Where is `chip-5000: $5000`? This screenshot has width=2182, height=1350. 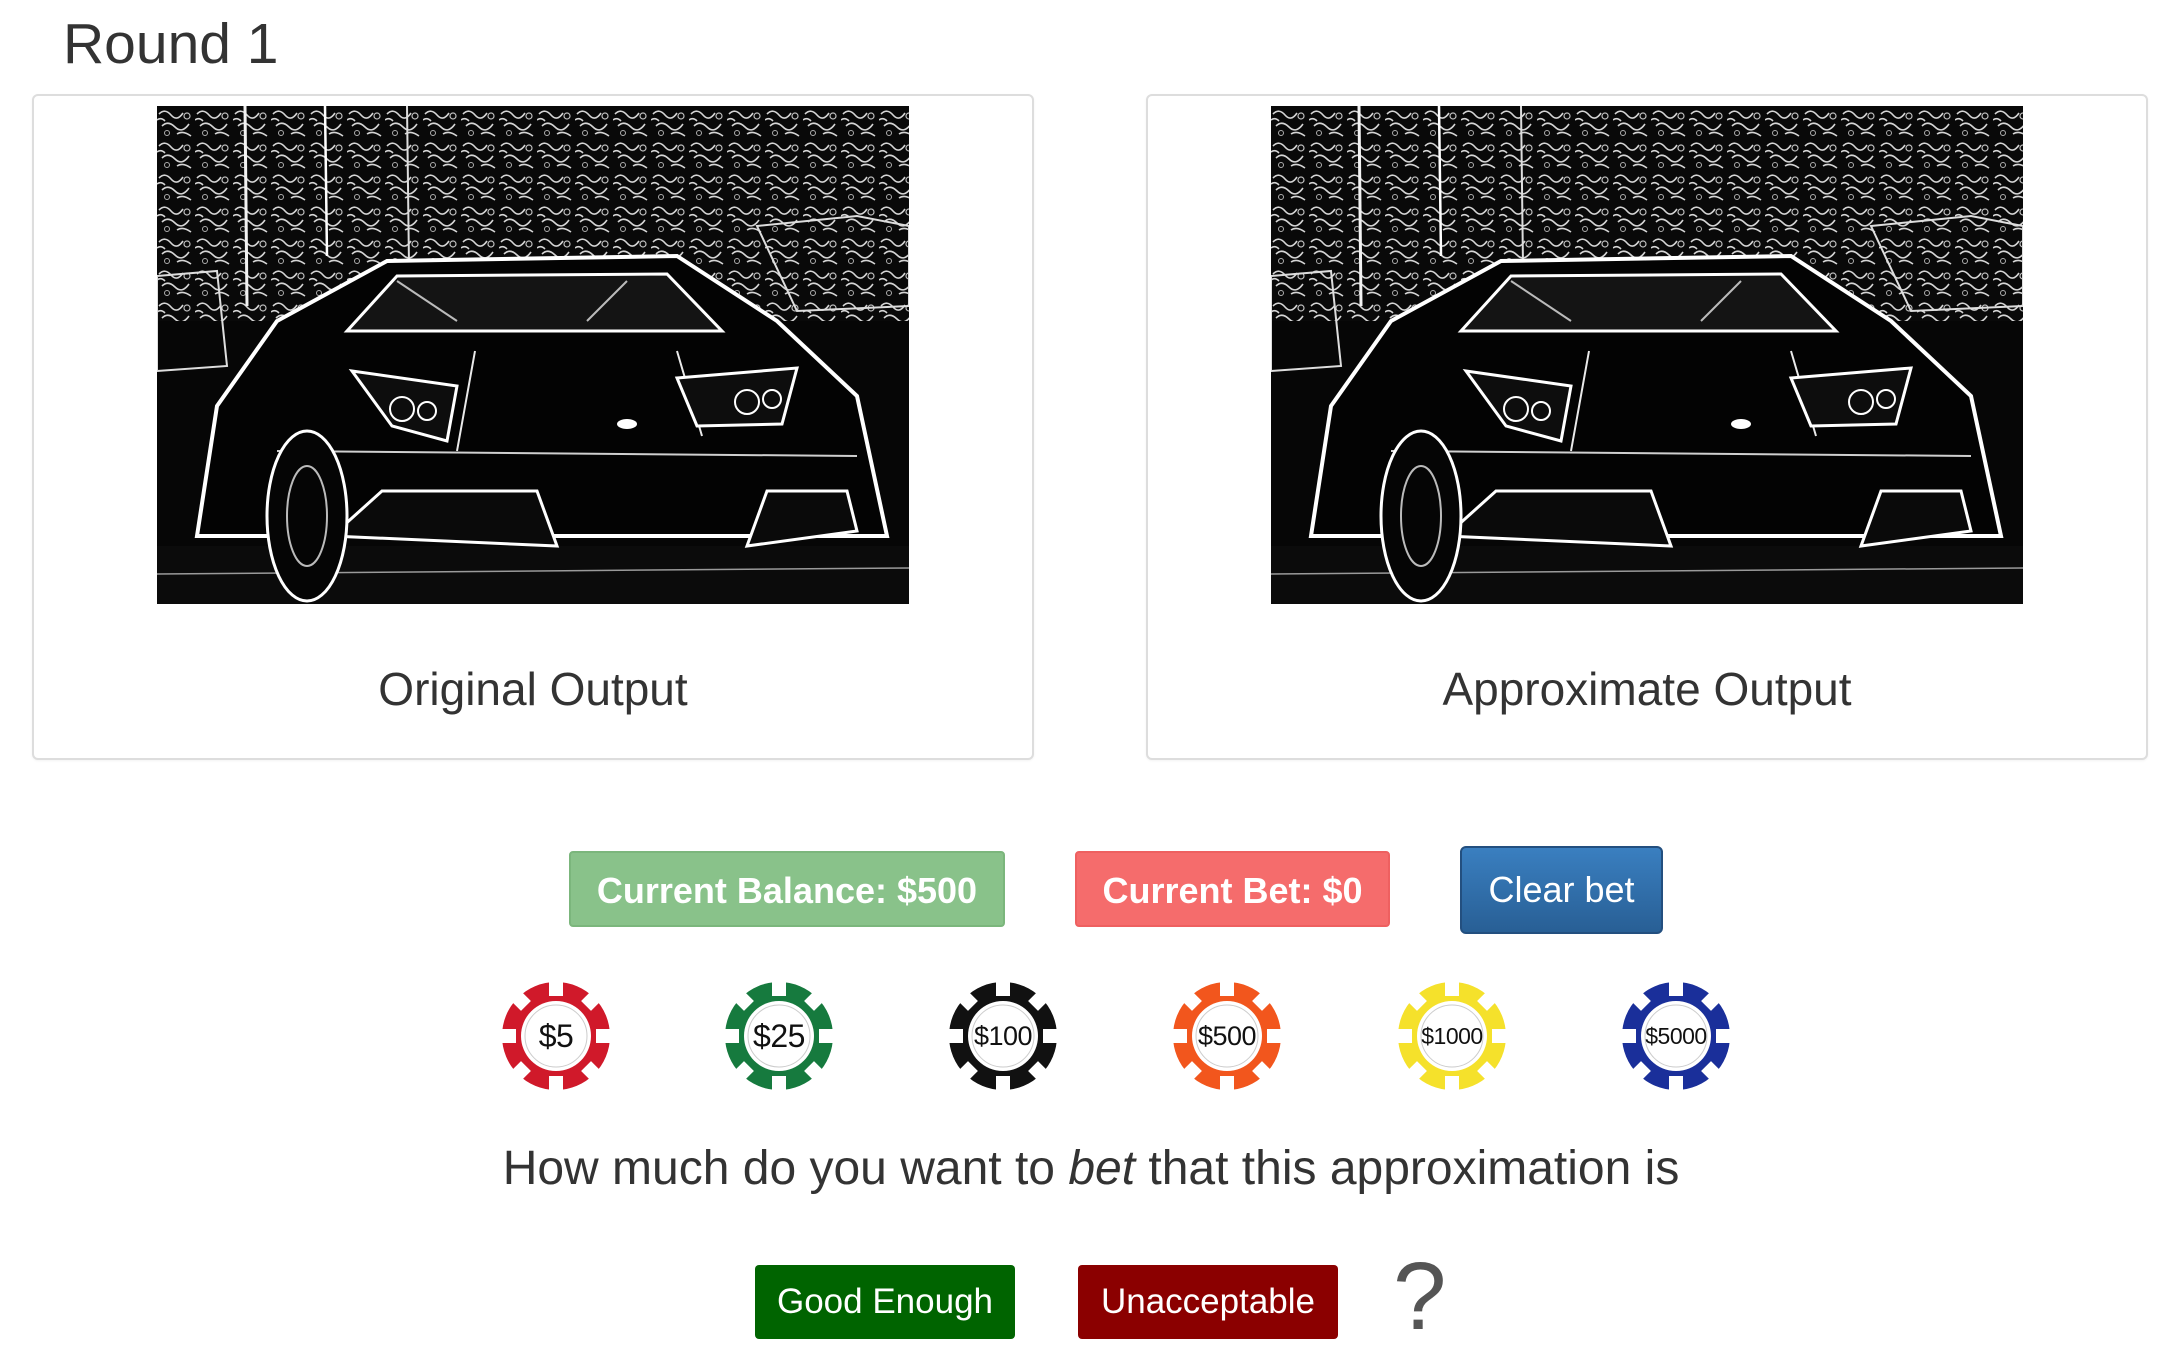
chip-5000: $5000 is located at coordinates (1676, 1036).